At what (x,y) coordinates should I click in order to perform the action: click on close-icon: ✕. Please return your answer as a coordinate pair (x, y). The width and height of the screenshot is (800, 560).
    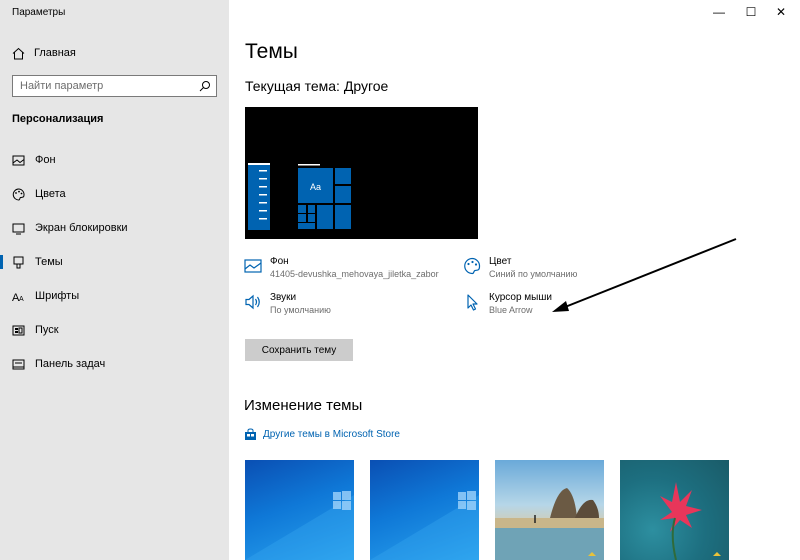
    Looking at the image, I should click on (781, 12).